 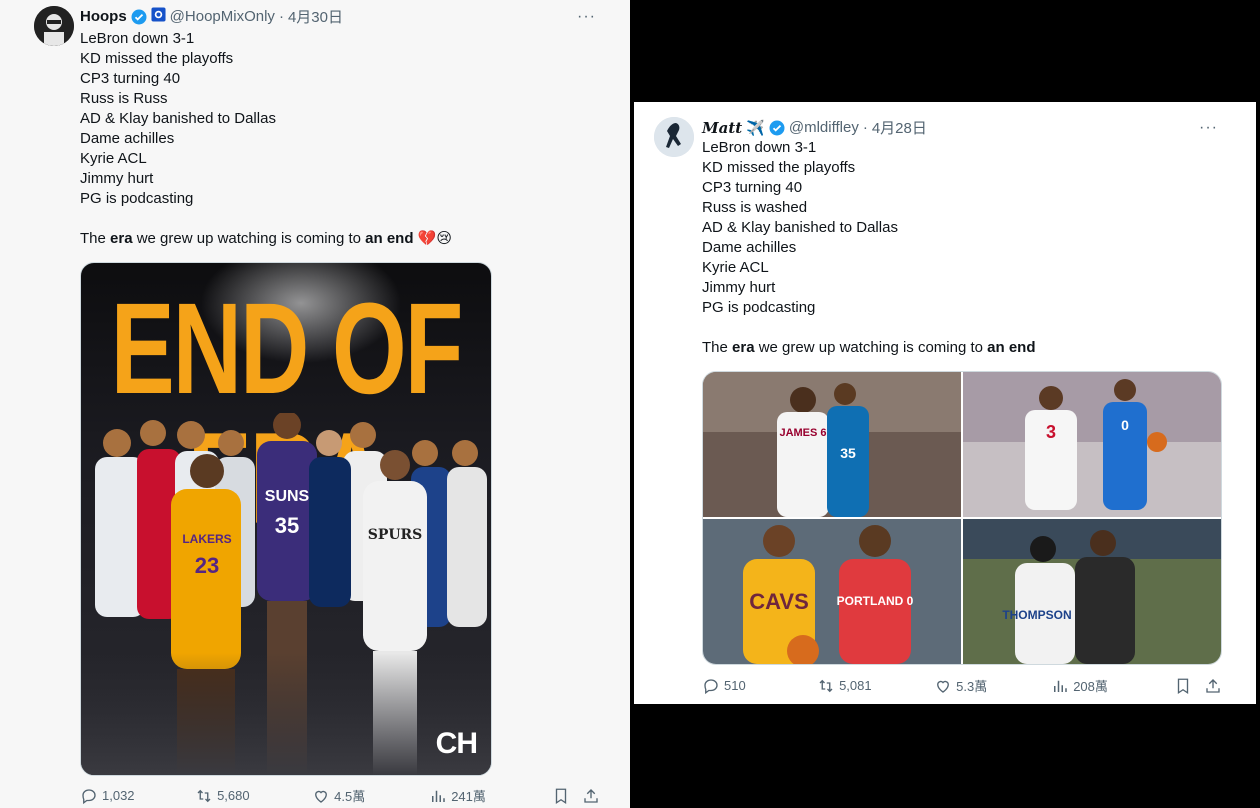 I want to click on repost-count: 5,680, so click(x=233, y=795).